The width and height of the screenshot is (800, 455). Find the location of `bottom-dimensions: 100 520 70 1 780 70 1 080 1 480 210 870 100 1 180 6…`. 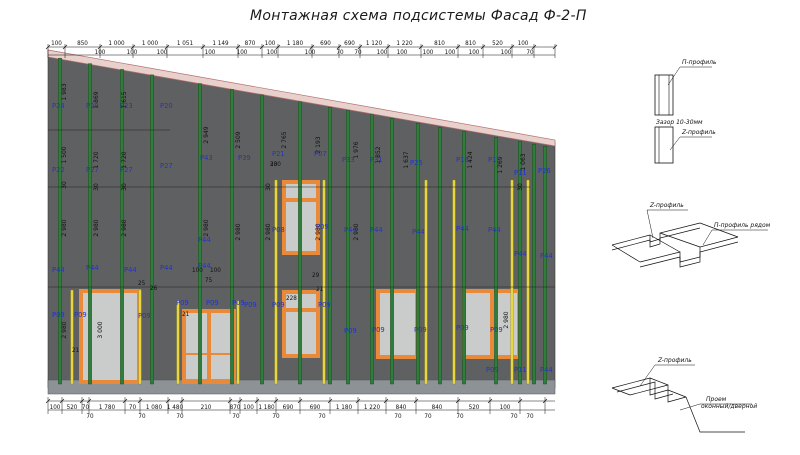

bottom-dimensions: 100 520 70 1 780 70 1 080 1 480 210 870 100 1 180 6… is located at coordinates (296, 408).